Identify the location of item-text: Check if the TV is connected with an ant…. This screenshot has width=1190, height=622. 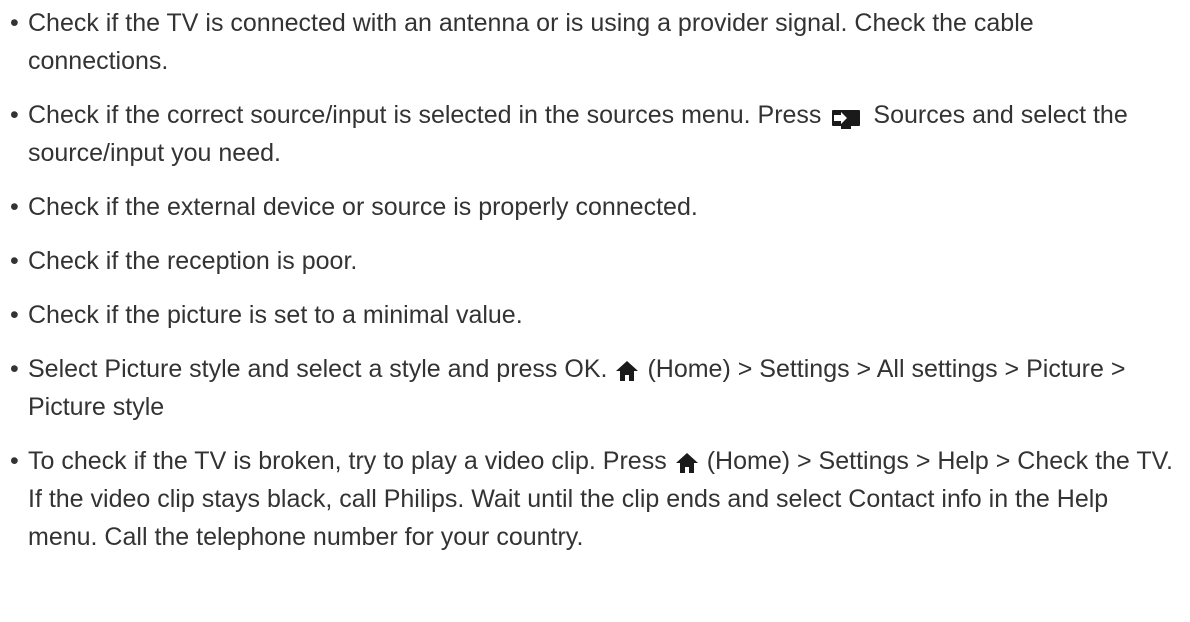
(531, 42).